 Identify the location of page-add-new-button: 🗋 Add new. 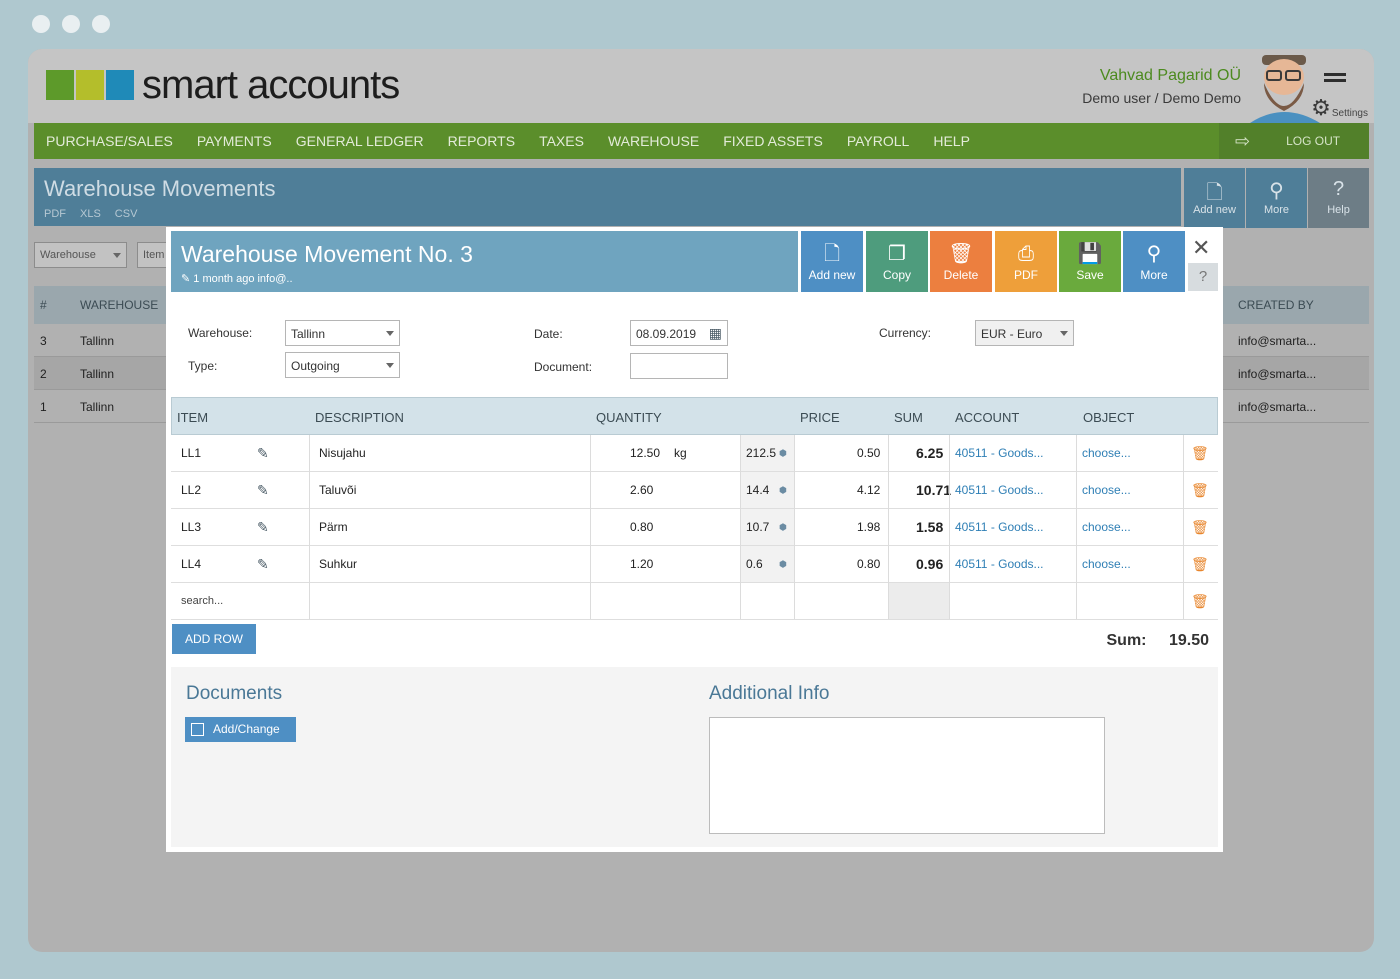
(1214, 198).